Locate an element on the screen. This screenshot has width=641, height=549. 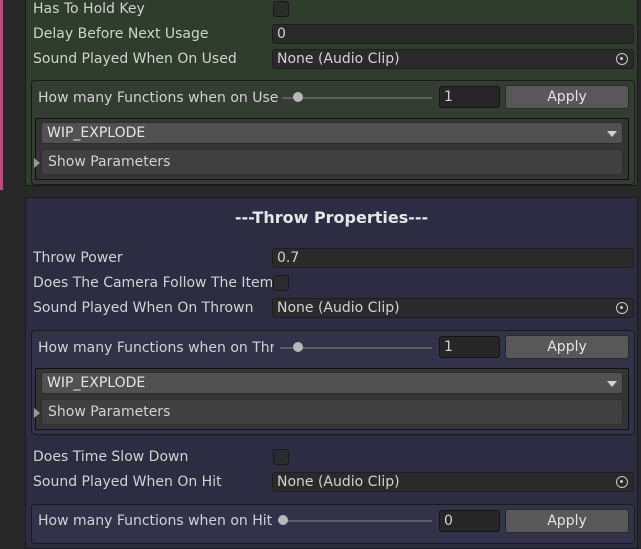
thrown-functions-label: How many Functions when on Thrown is located at coordinates (156, 348).